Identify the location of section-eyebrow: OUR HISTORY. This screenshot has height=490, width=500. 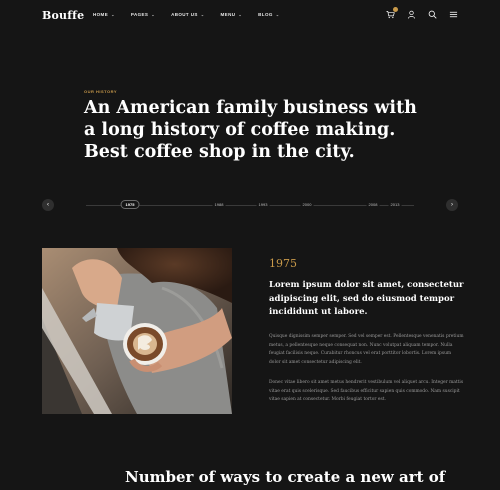
(101, 91).